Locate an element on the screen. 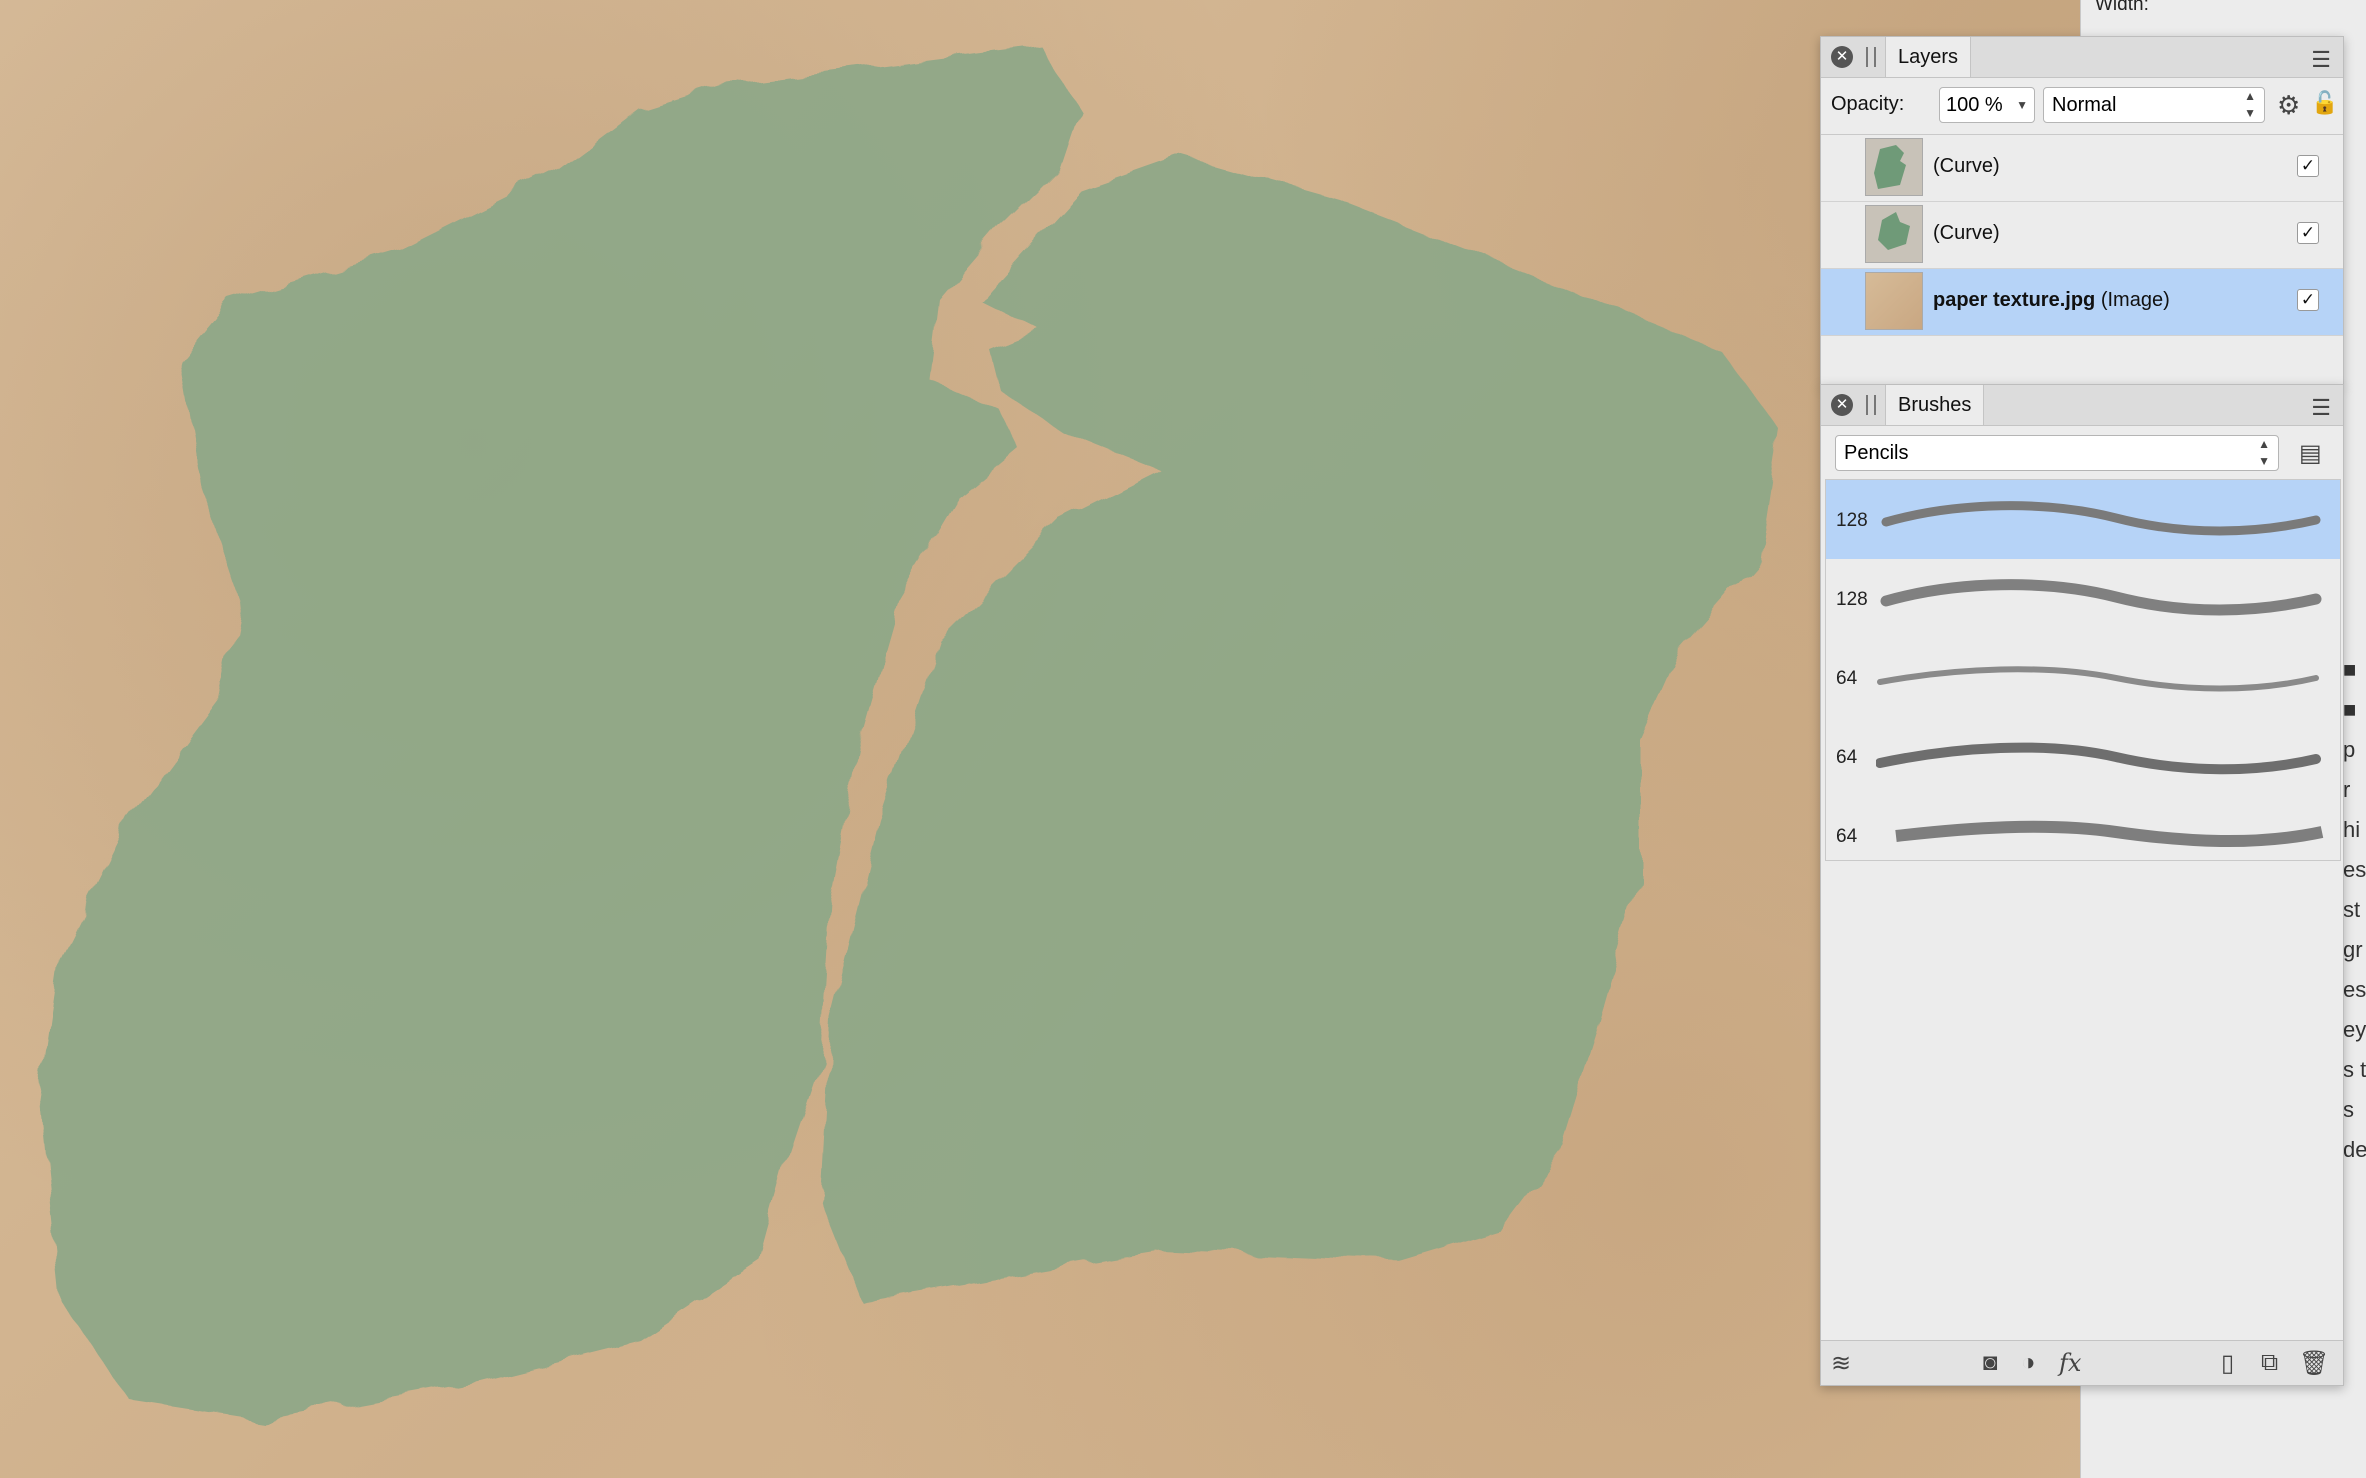  side-glyph: de is located at coordinates (2354, 1149).